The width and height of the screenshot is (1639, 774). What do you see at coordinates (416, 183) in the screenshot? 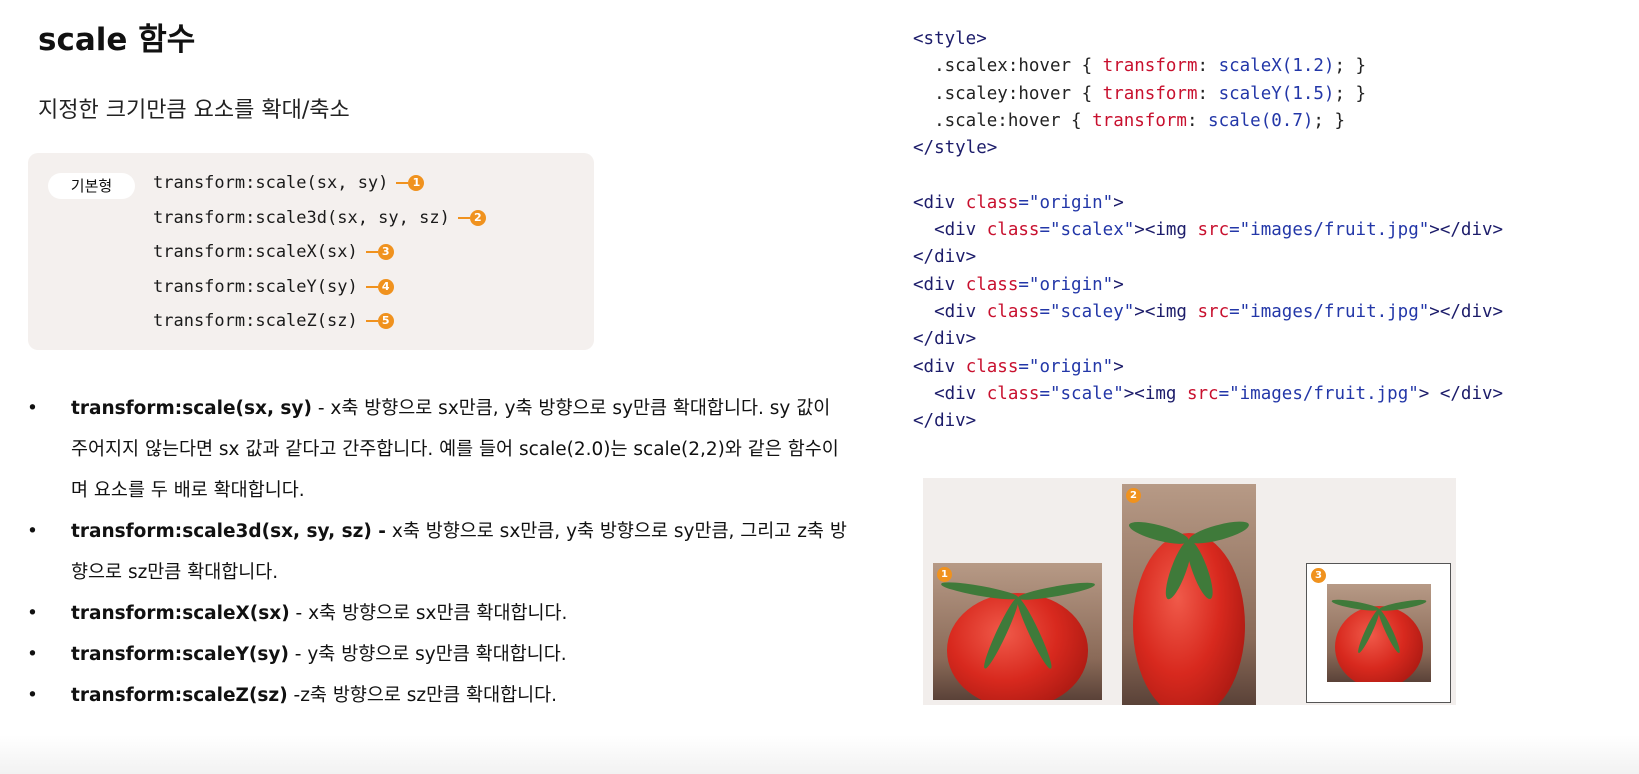
I see `number-badge: 1` at bounding box center [416, 183].